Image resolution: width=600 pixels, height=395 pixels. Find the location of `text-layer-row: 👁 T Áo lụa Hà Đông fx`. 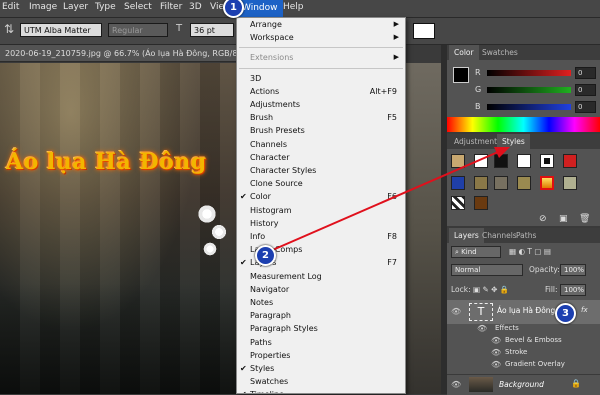

text-layer-row: 👁 T Áo lụa Hà Đông fx is located at coordinates (523, 312).